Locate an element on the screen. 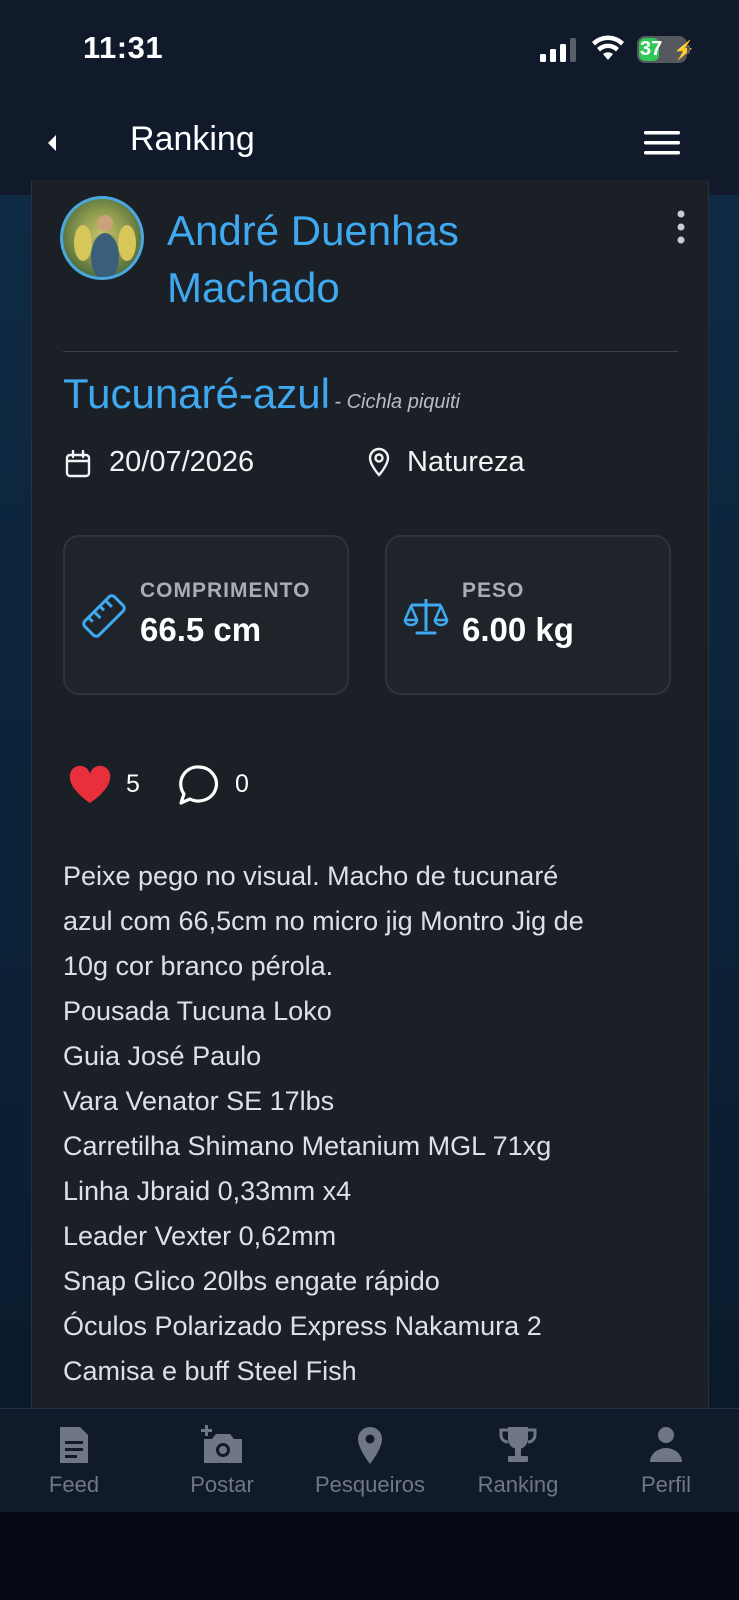 The height and width of the screenshot is (1600, 739). battery-level: 37 is located at coordinates (651, 49).